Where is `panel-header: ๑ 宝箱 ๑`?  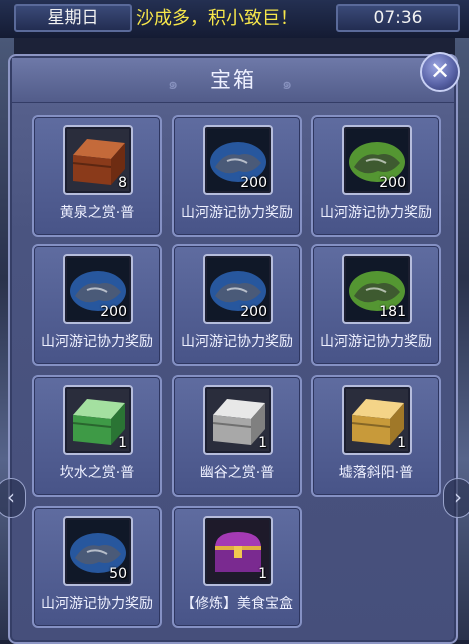 panel-header: ๑ 宝箱 ๑ is located at coordinates (233, 80).